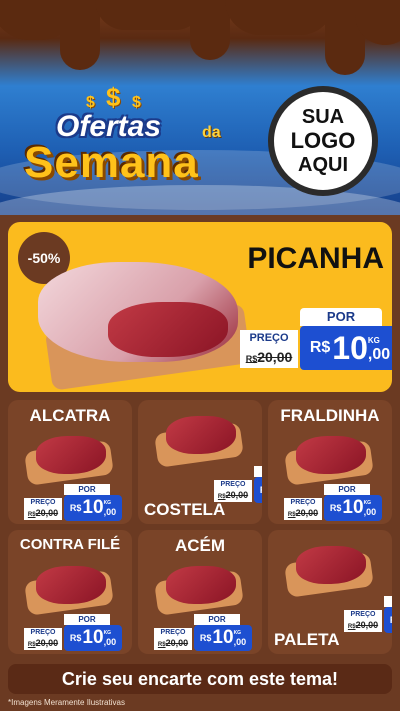 This screenshot has height=711, width=400. I want to click on product-card: ALCATRA POR PREÇO R$20,00 R$ 10 KG ,00, so click(70, 462).